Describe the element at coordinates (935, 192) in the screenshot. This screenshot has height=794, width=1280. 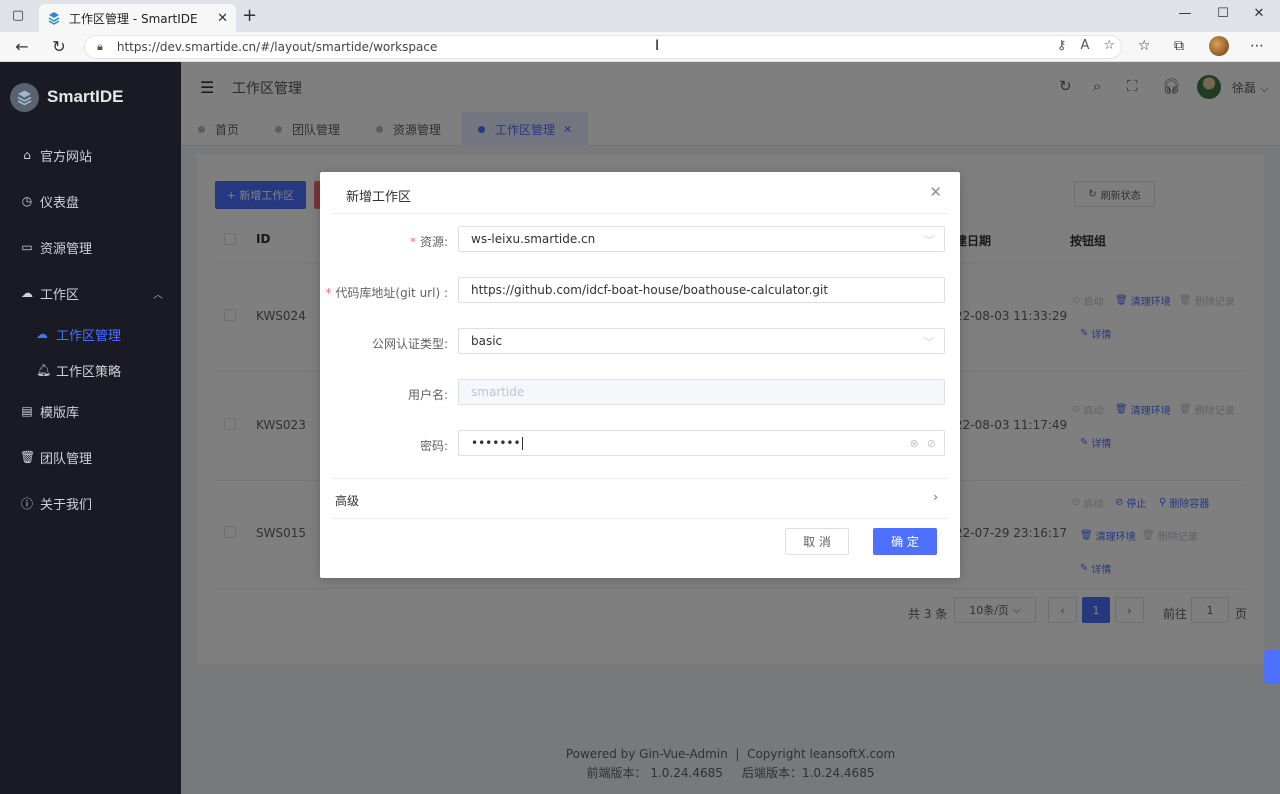
I see `close-icon: ✕` at that location.